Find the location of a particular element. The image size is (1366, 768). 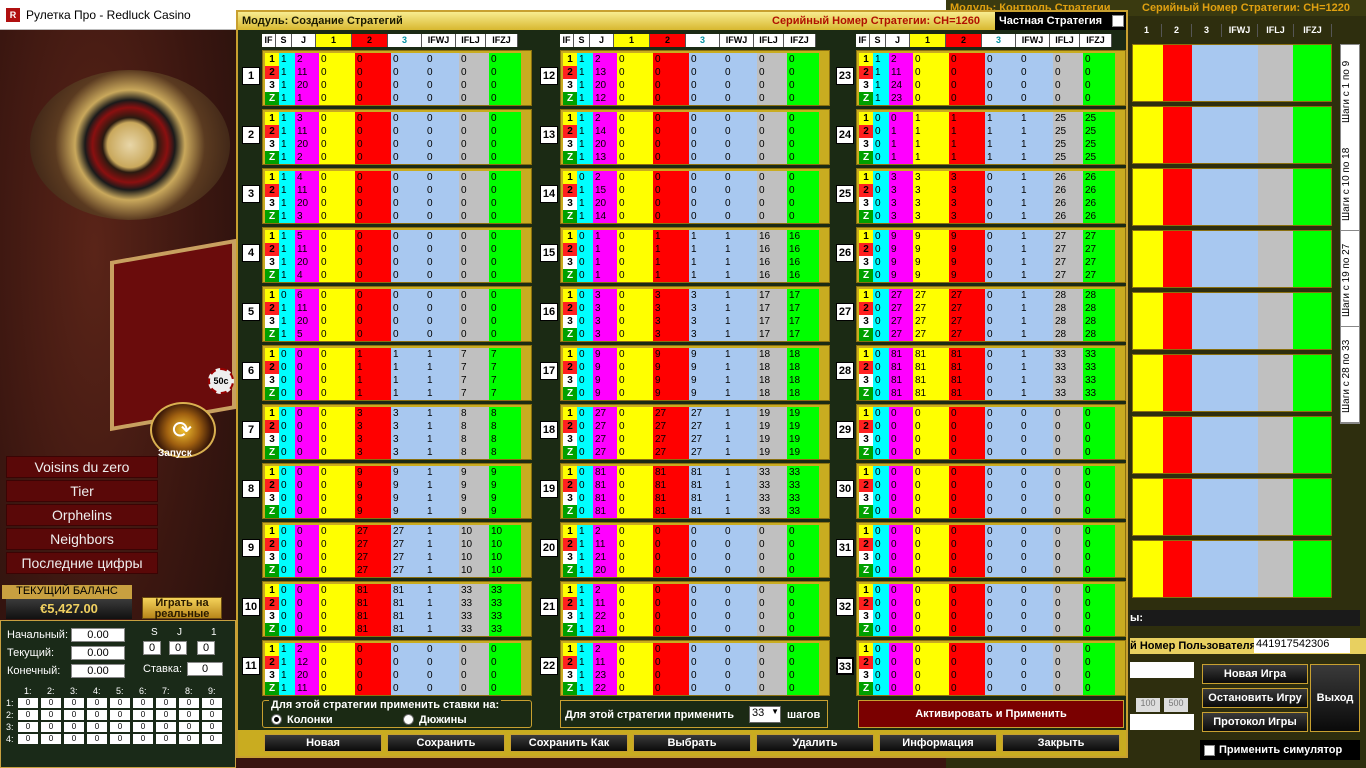

value-cell: 8 is located at coordinates (474, 452).